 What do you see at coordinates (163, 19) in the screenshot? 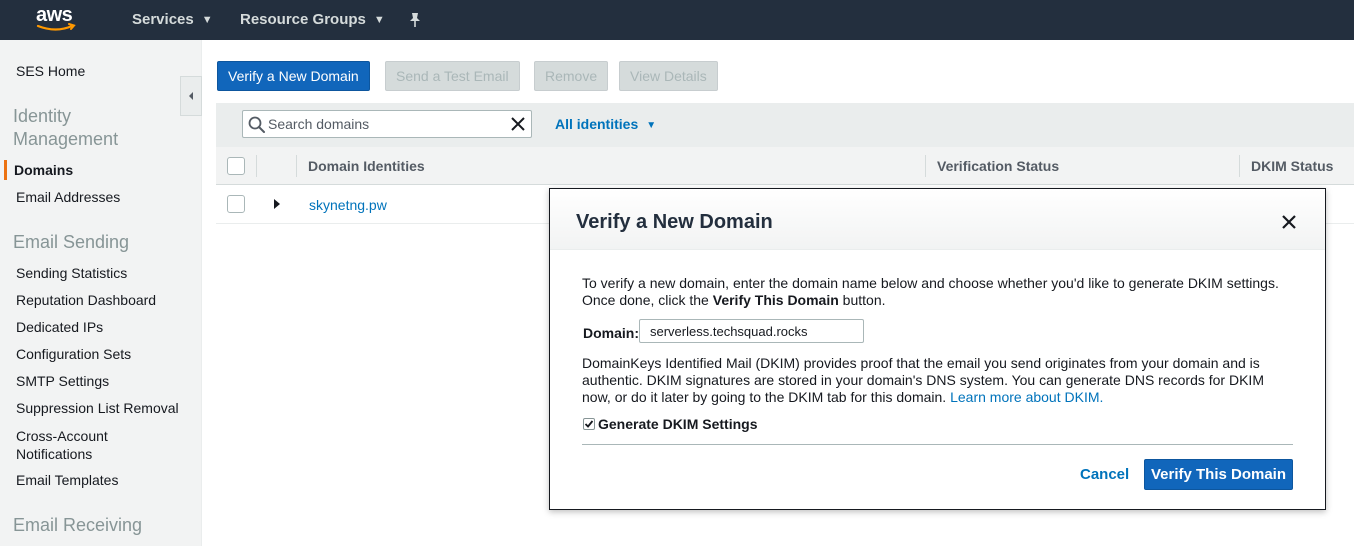
I see `services-label: Services` at bounding box center [163, 19].